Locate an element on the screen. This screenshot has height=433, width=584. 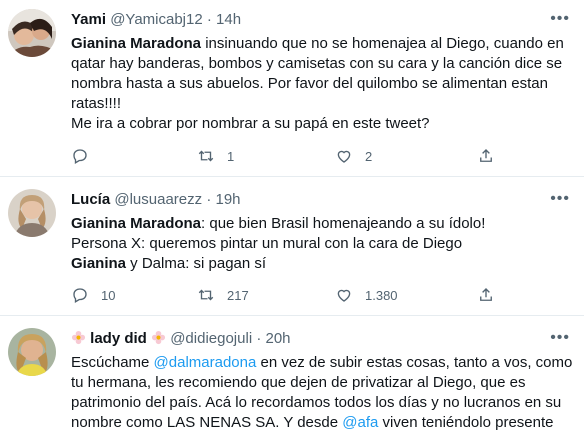
text-line: ratas!!!! is located at coordinates (96, 103).